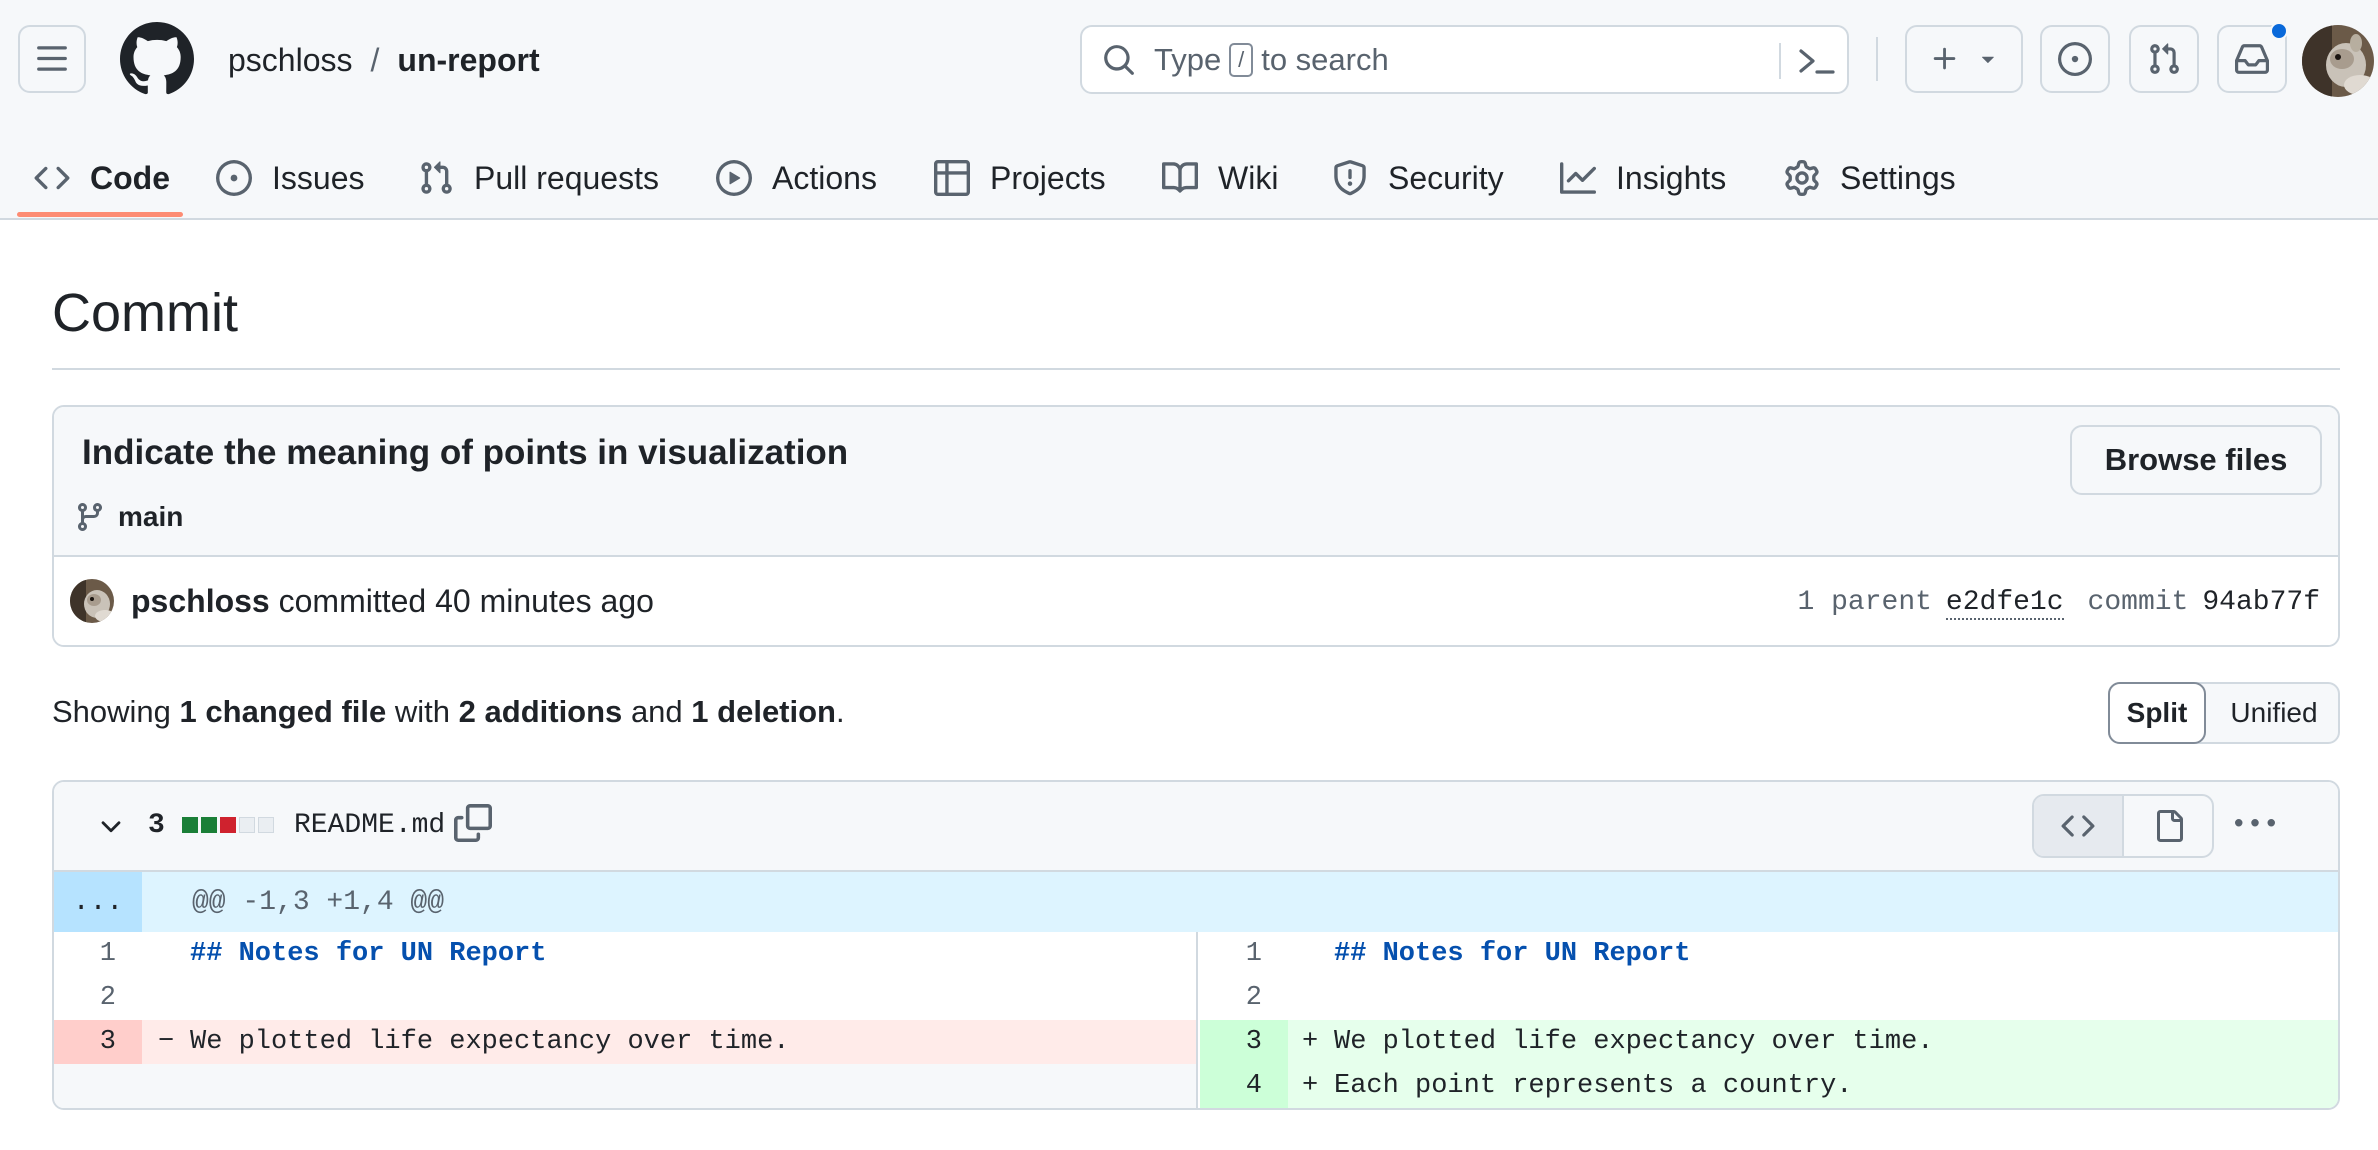  I want to click on code-icon, so click(2078, 826).